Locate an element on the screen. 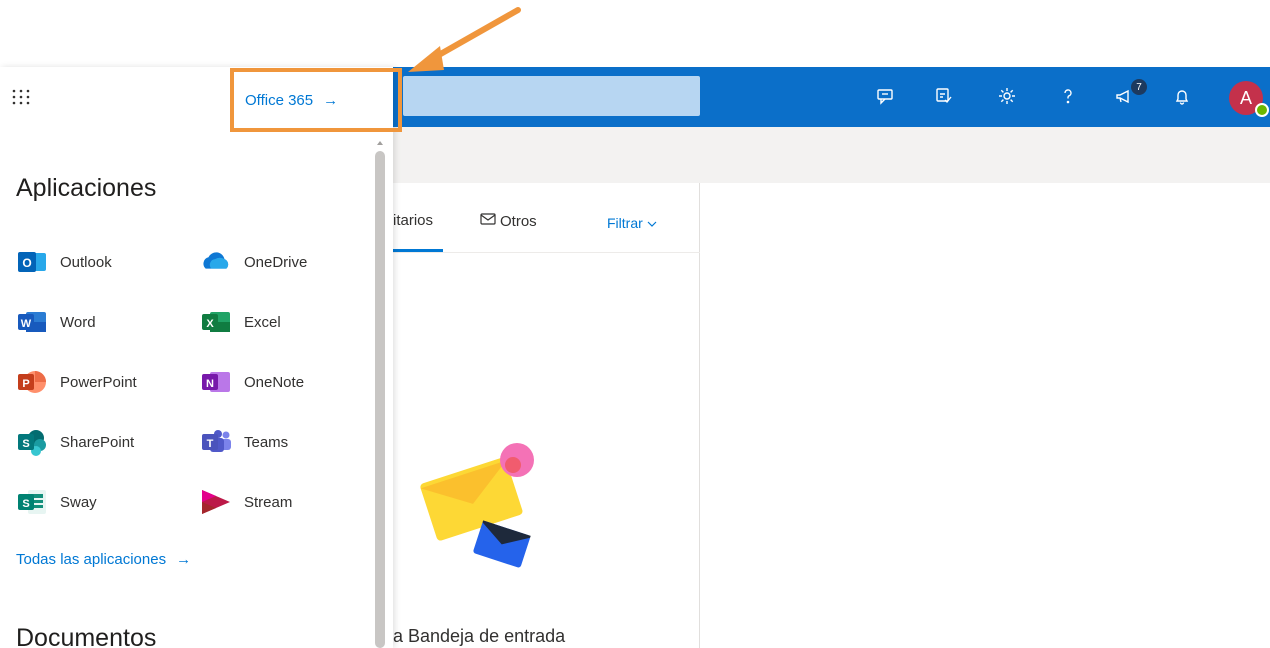  app-launcher-waffle-icon is located at coordinates (21, 97).